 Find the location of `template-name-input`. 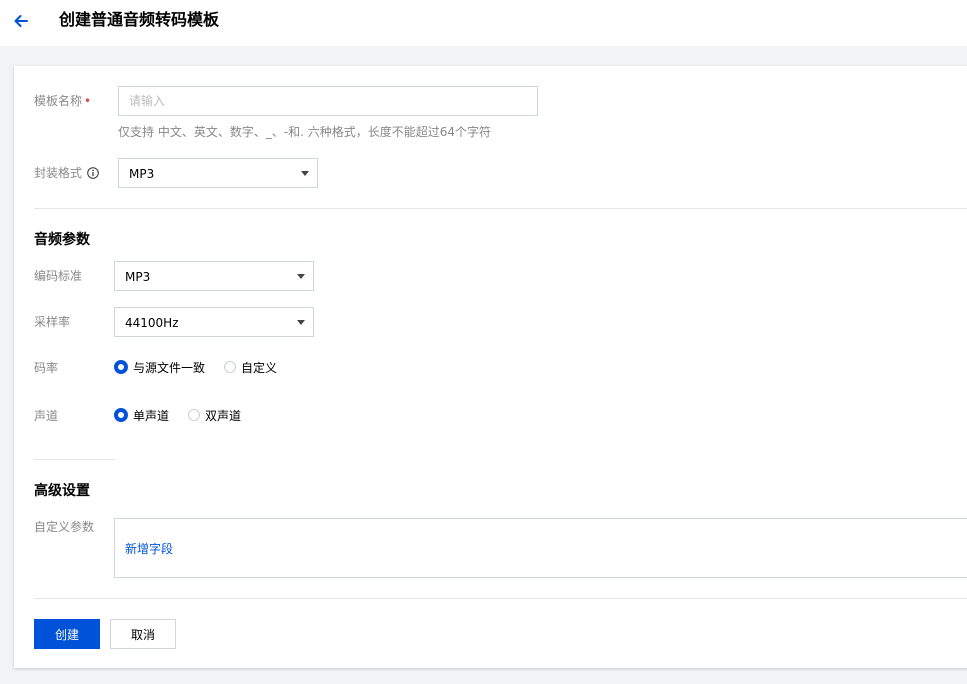

template-name-input is located at coordinates (328, 101).